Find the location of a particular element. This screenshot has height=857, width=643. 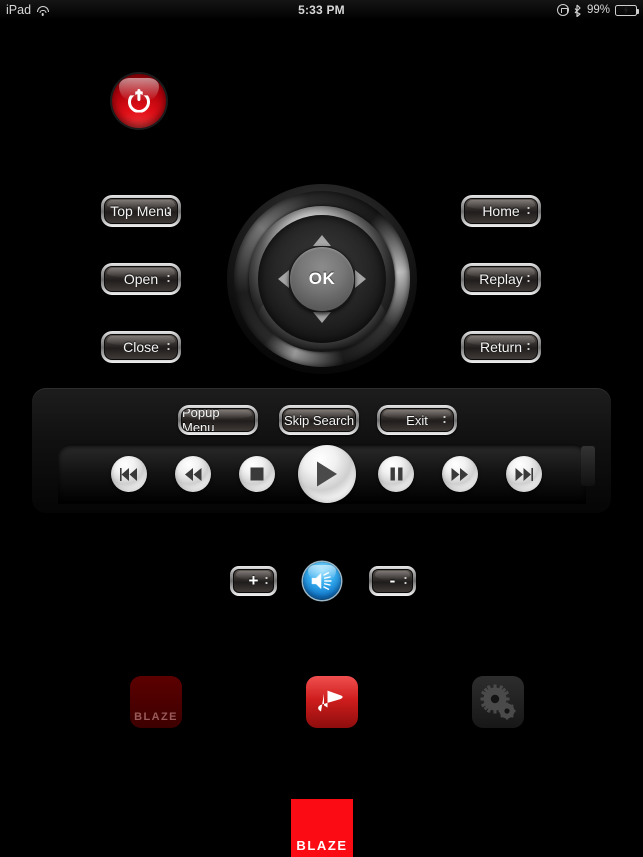

gear-icon is located at coordinates (498, 702).